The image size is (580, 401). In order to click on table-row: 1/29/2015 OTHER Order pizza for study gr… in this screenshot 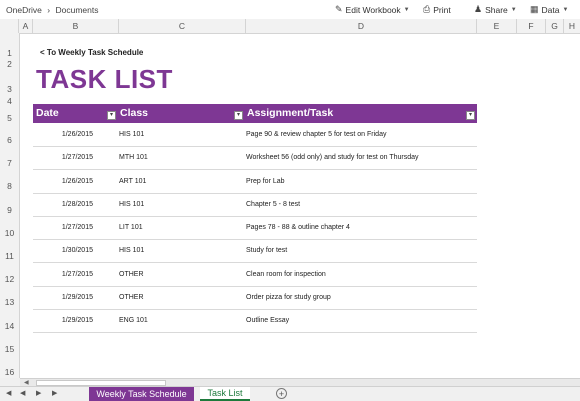, I will do `click(255, 298)`.